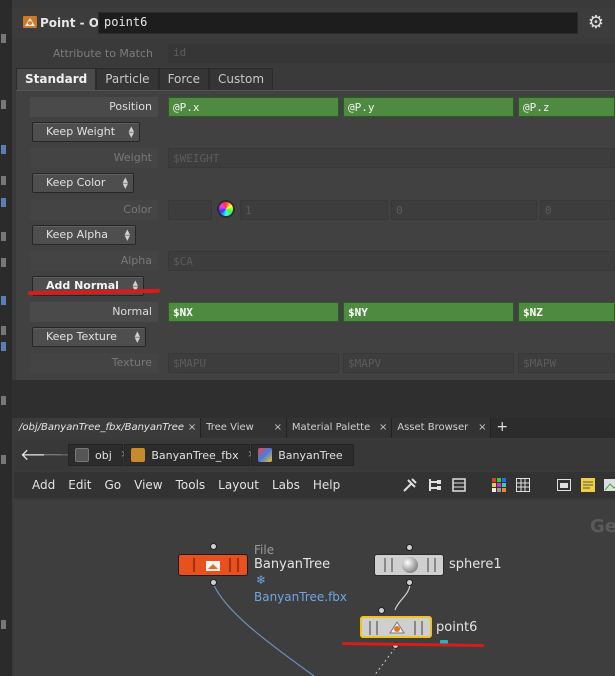  Describe the element at coordinates (310, 455) in the screenshot. I see `breadcrumb-label: BanyanTree` at that location.